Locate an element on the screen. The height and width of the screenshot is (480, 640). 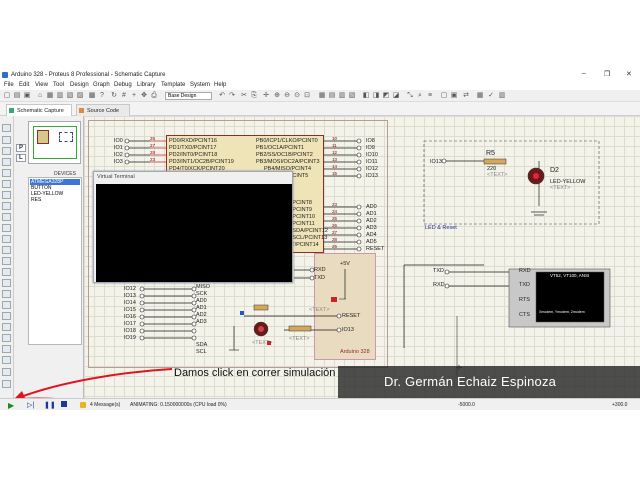
menu-system: System is located at coordinates (200, 85).